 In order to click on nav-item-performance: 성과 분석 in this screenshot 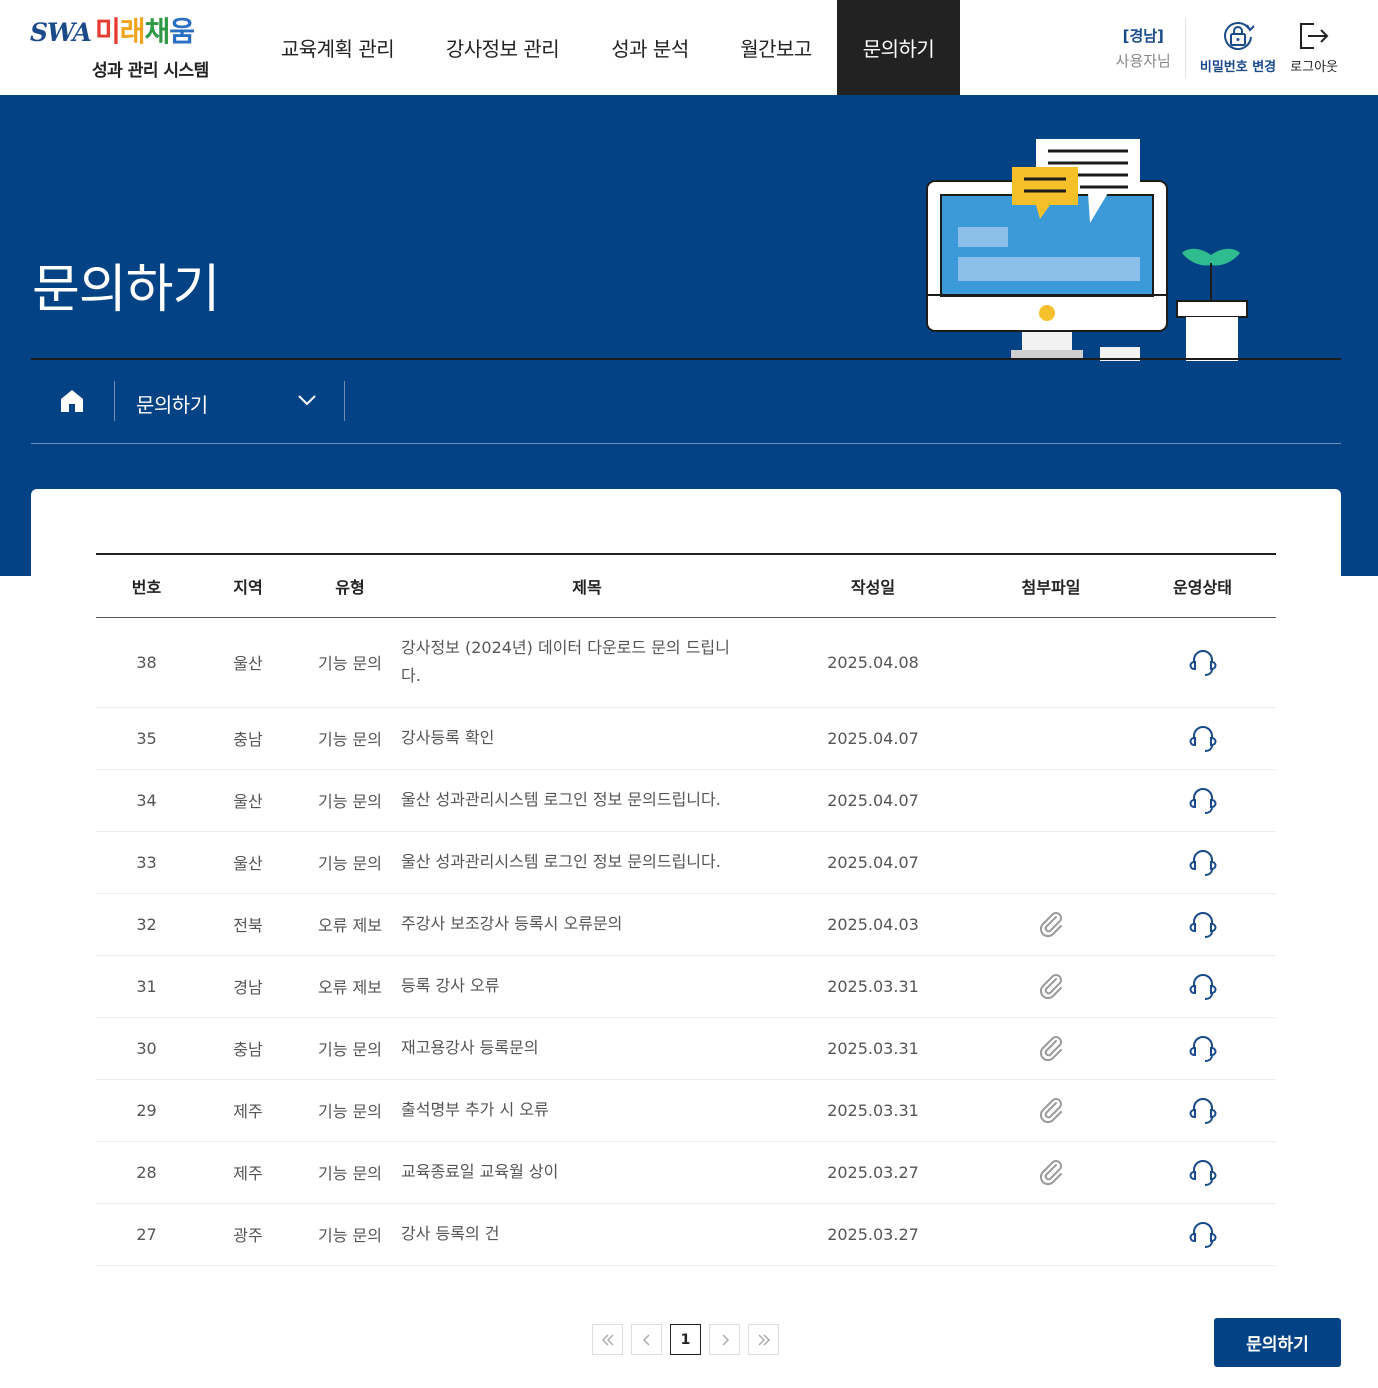, I will do `click(650, 47)`.